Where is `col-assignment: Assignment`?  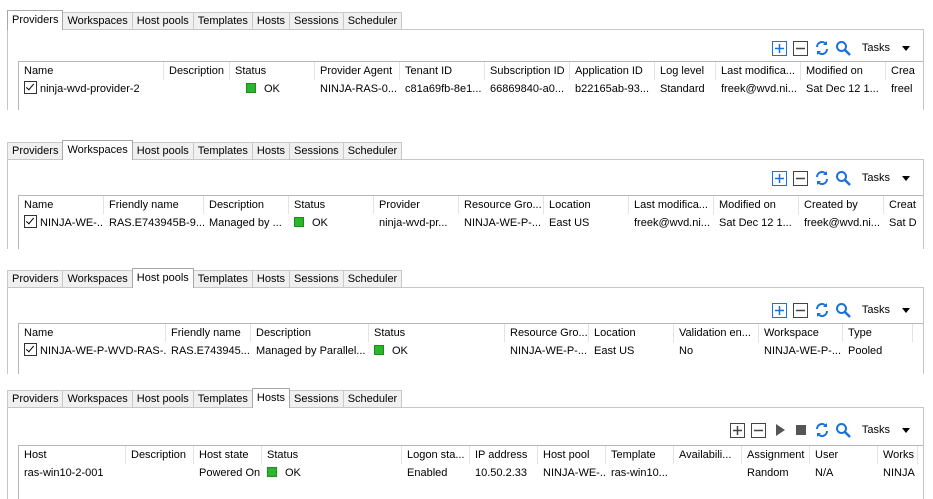
col-assignment: Assignment is located at coordinates (776, 455).